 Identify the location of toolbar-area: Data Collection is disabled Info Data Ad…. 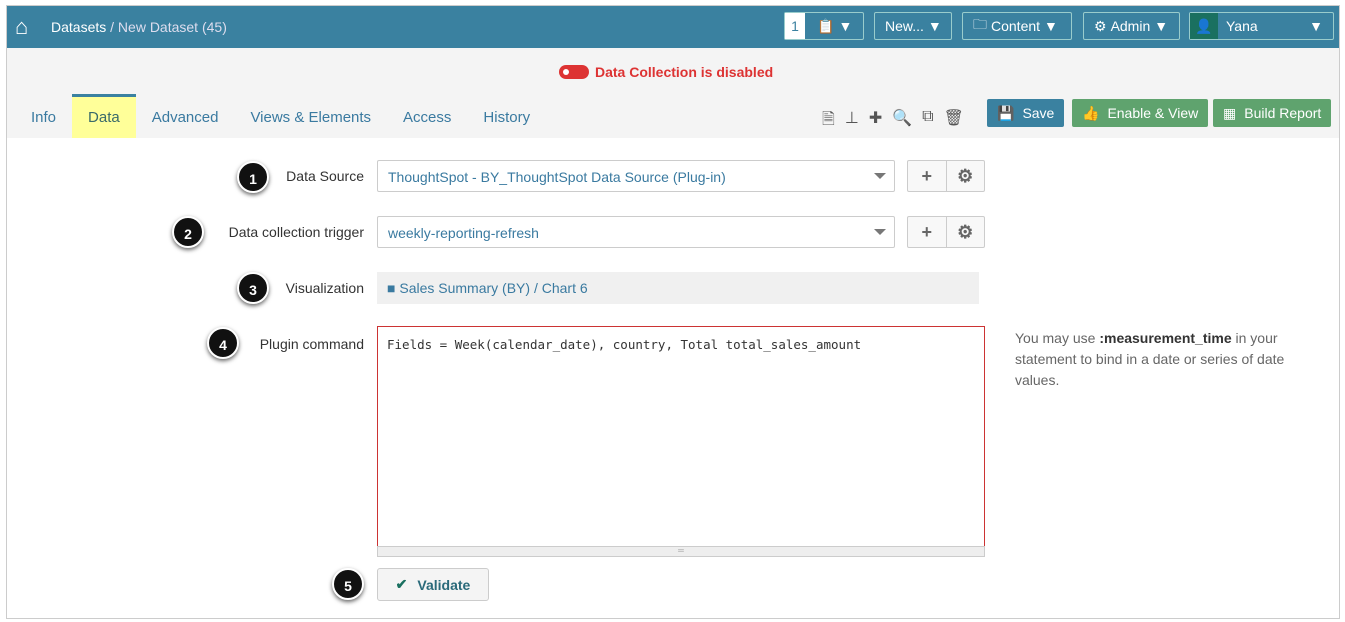
(673, 93).